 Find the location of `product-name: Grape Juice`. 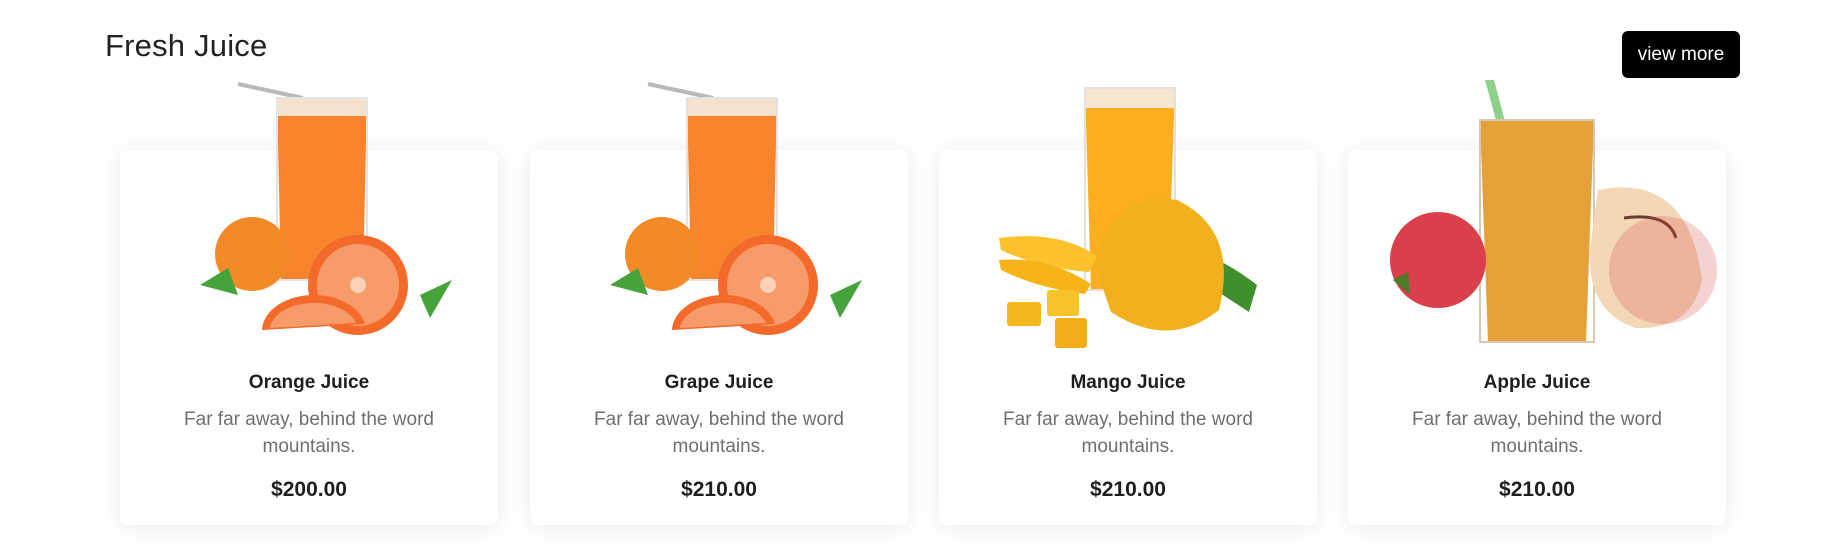

product-name: Grape Juice is located at coordinates (719, 382).